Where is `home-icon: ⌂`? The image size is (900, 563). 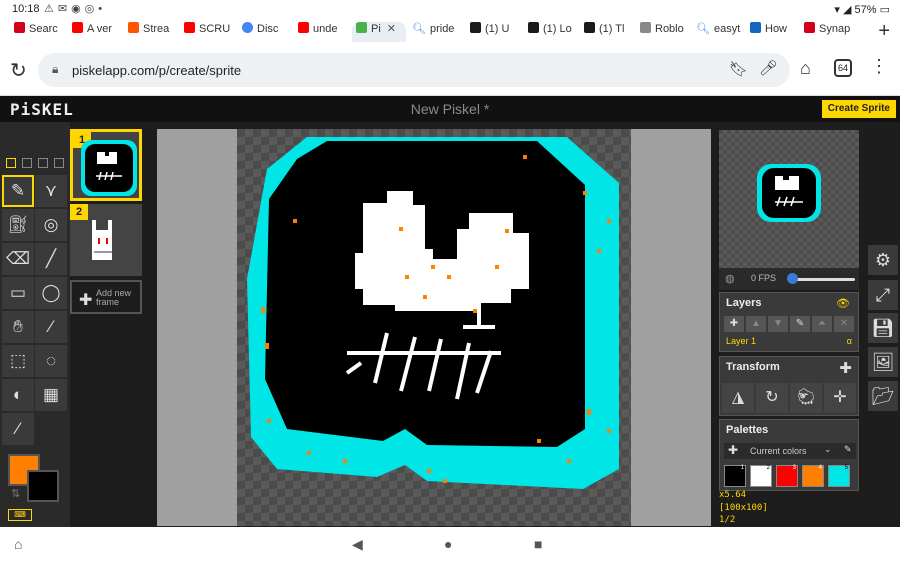 home-icon: ⌂ is located at coordinates (805, 68).